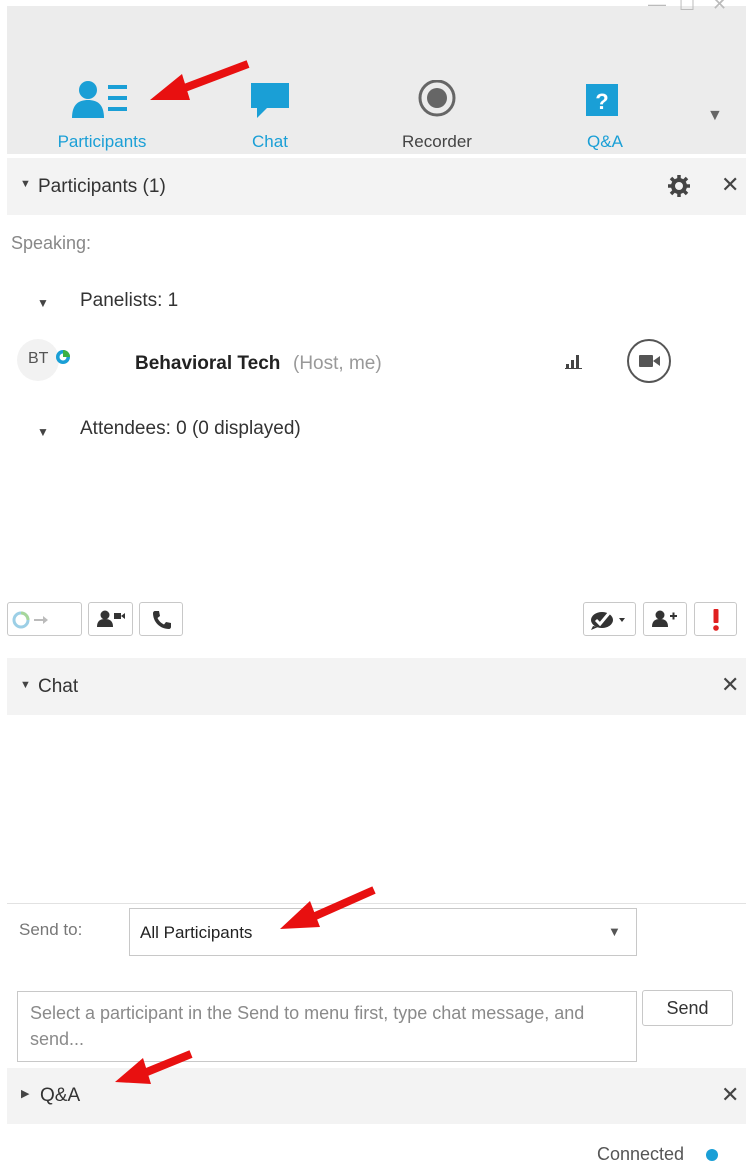 The height and width of the screenshot is (1165, 746). Describe the element at coordinates (99, 99) in the screenshot. I see `participants-icon` at that location.